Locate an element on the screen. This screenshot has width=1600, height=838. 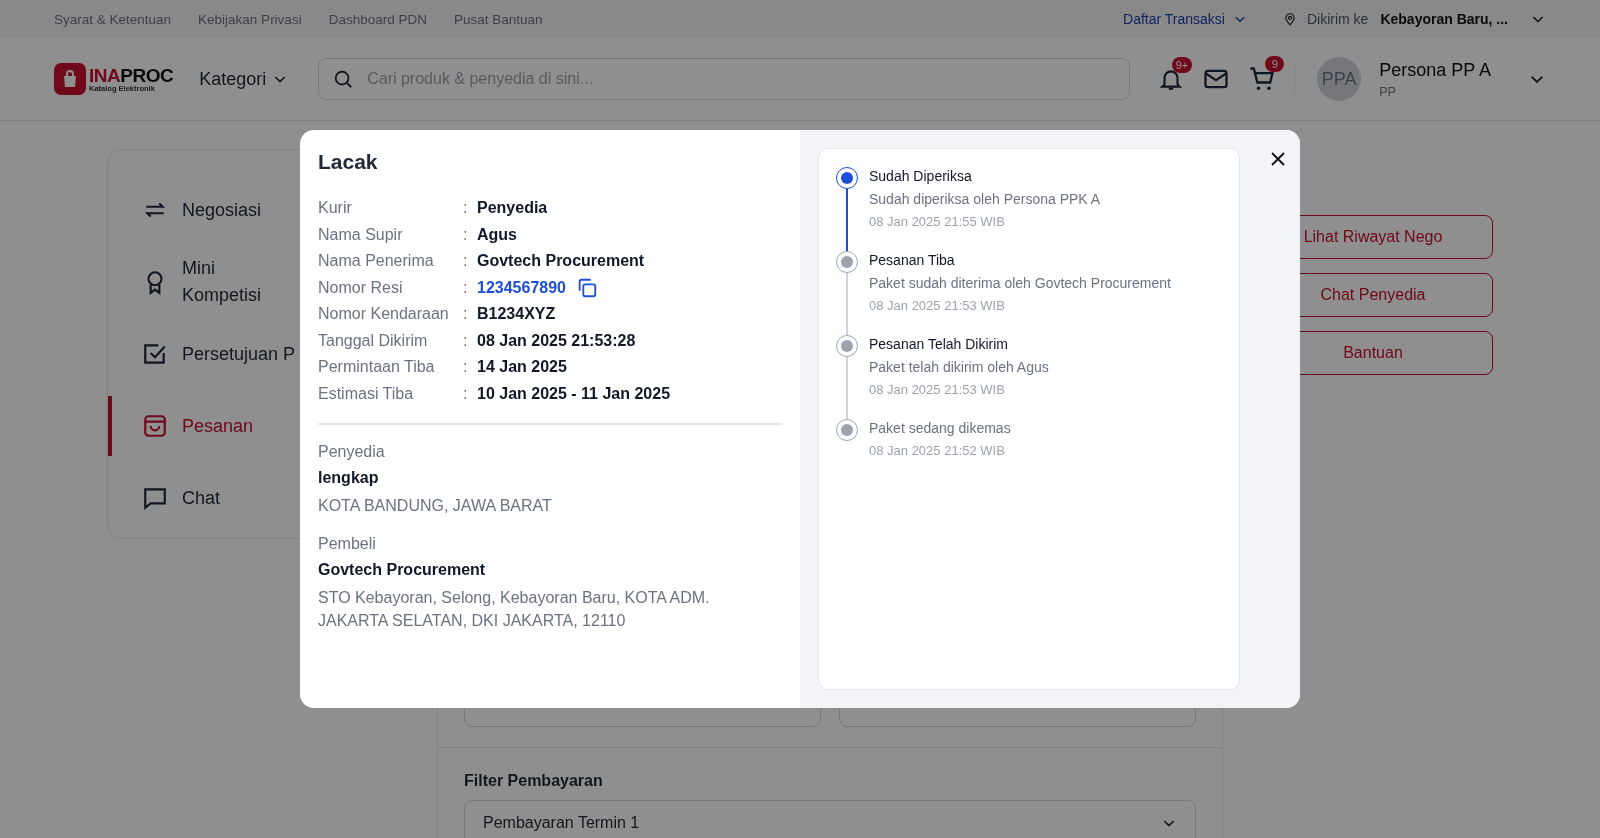
timeline-description: Sudah diperiksa oleh Persona PPK A is located at coordinates (985, 199).